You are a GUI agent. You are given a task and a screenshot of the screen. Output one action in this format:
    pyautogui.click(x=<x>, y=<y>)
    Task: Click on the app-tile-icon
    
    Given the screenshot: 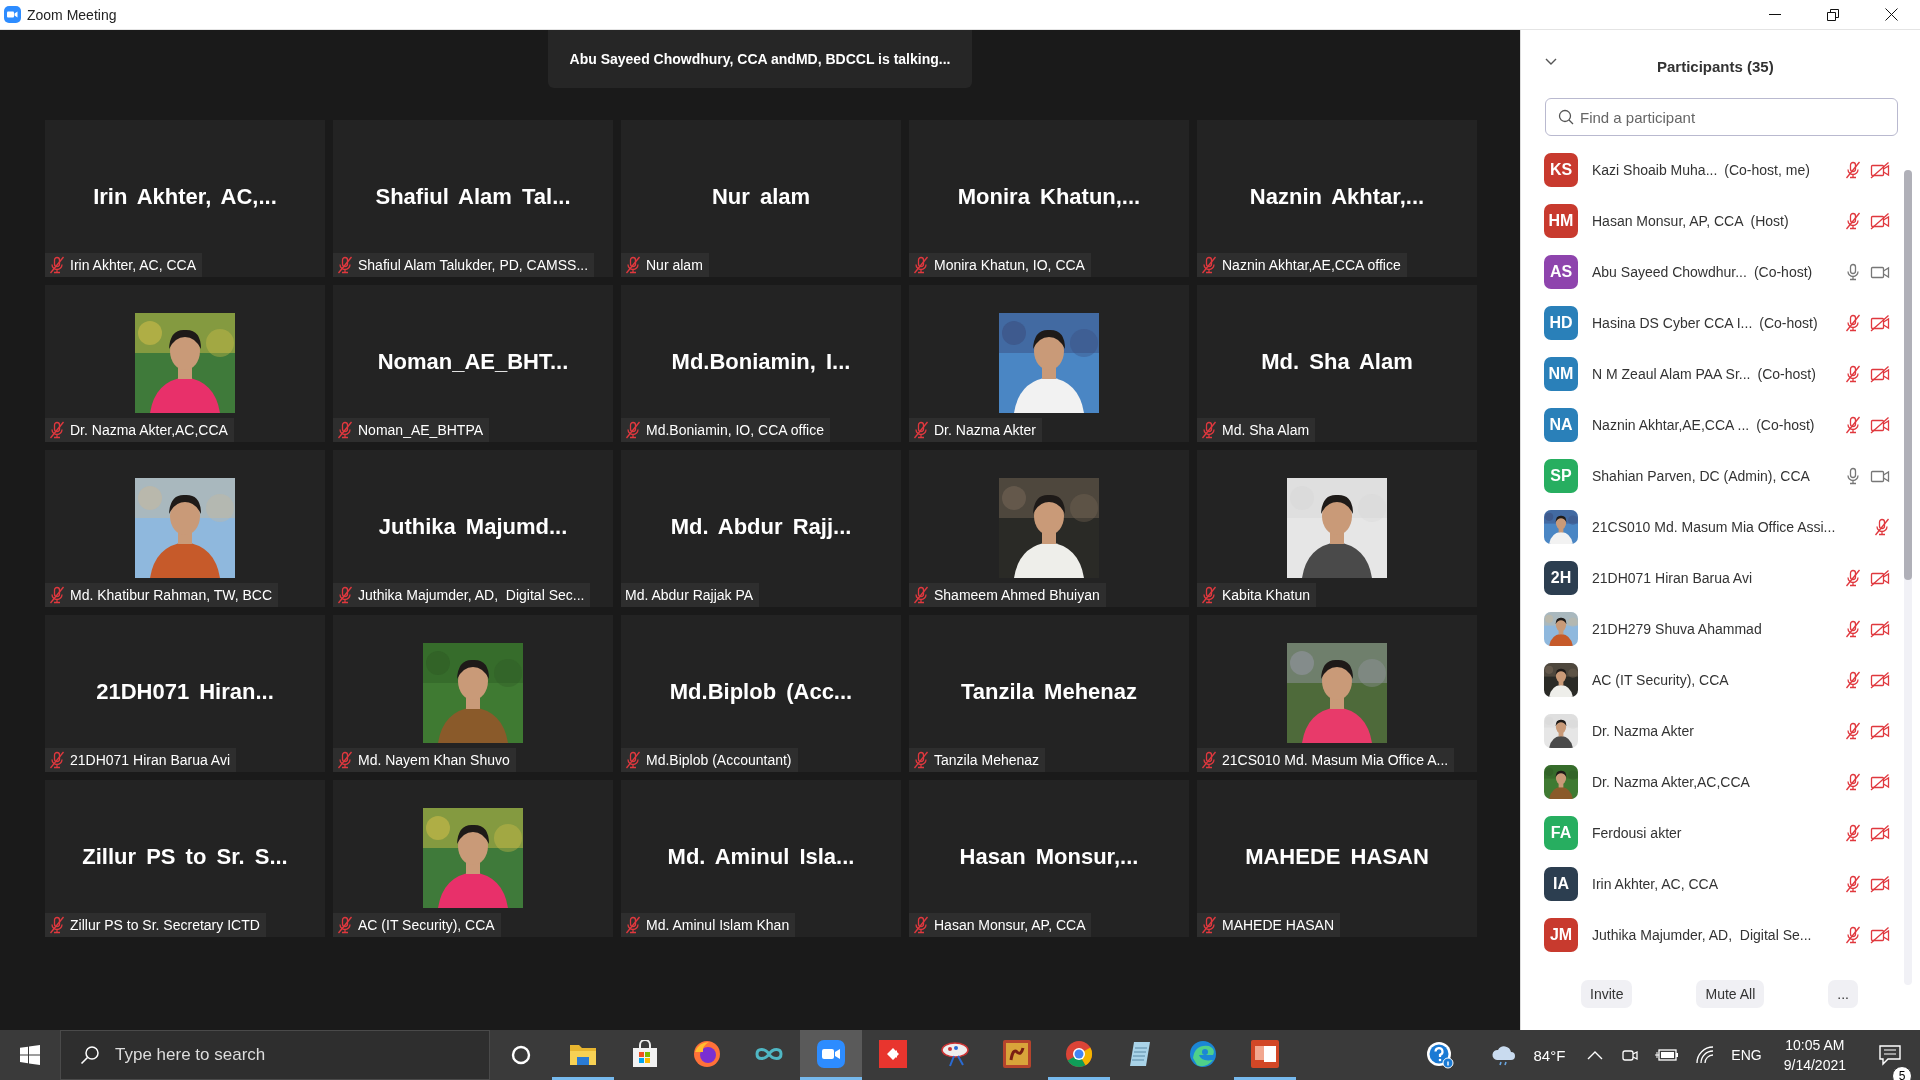 What is the action you would take?
    pyautogui.click(x=1017, y=1053)
    